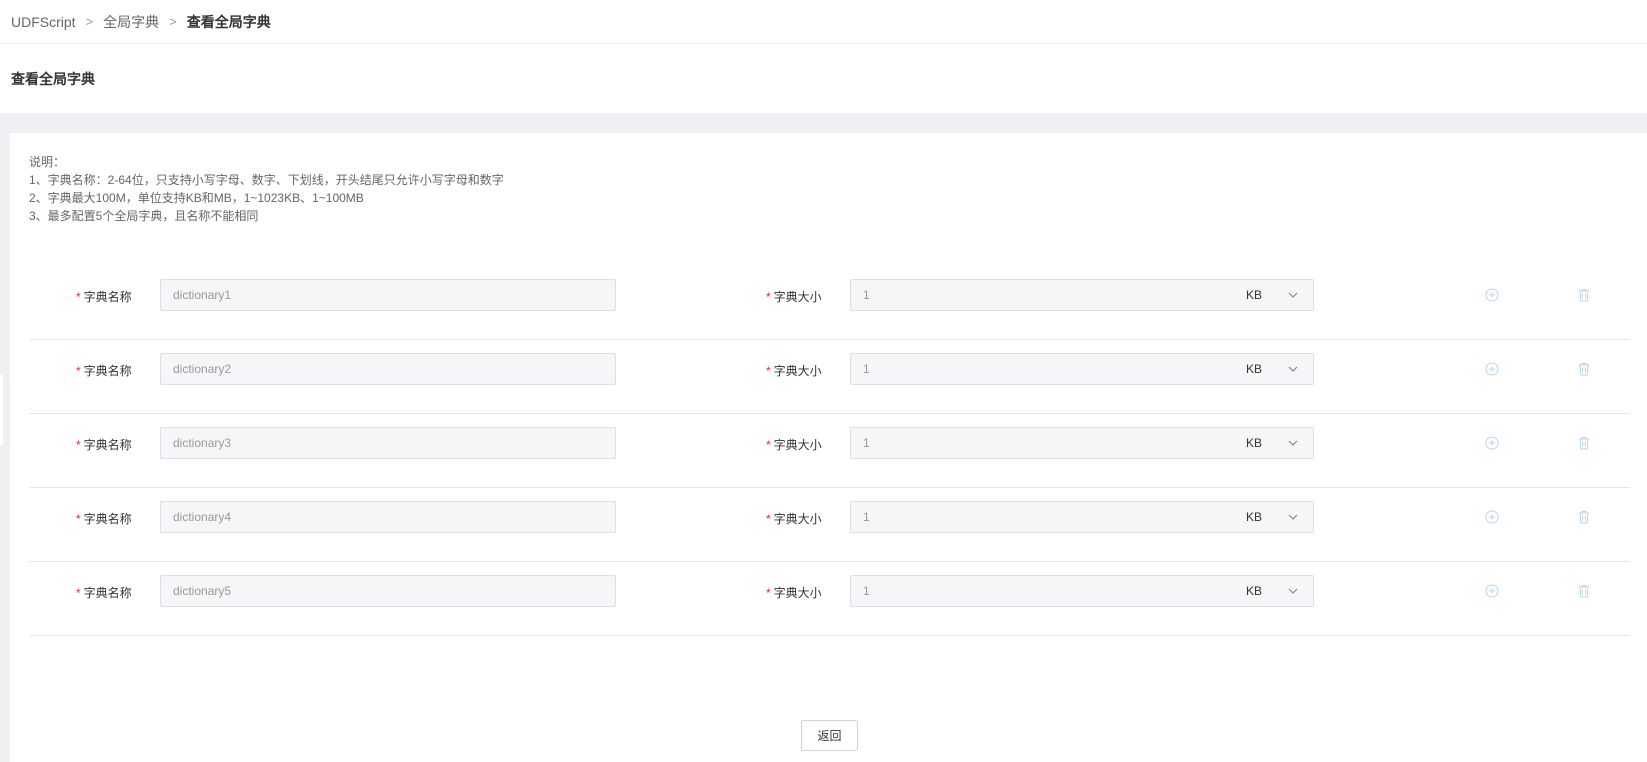 The image size is (1647, 762). What do you see at coordinates (388, 591) in the screenshot?
I see `dictionary-name-input: dictionary5` at bounding box center [388, 591].